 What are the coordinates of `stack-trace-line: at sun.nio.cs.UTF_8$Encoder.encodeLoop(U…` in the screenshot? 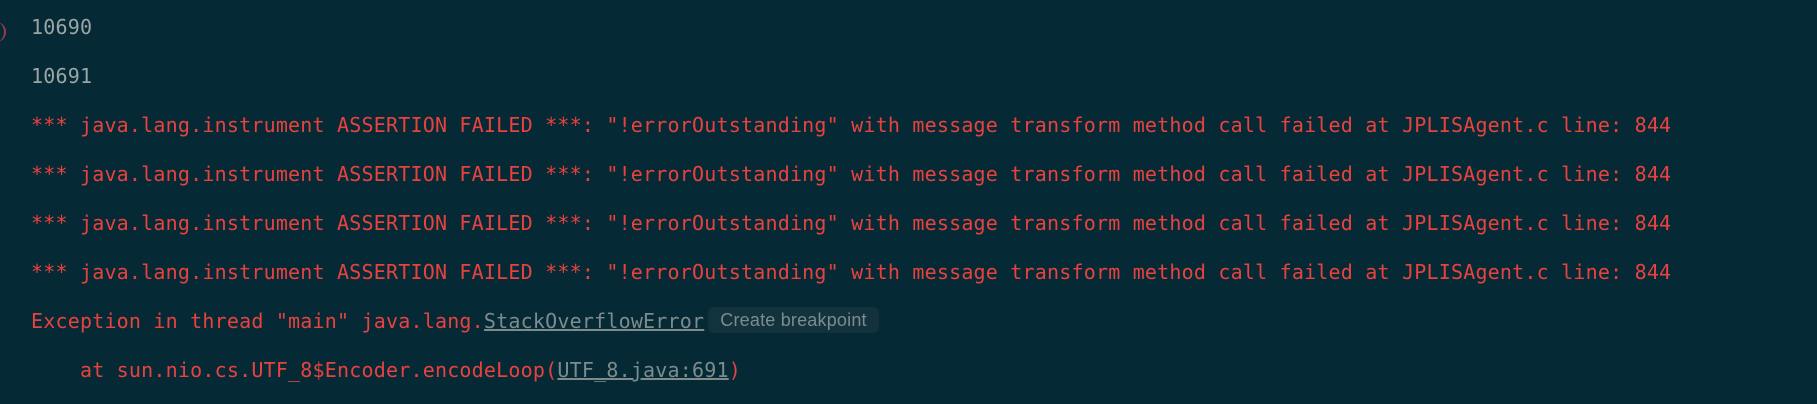 It's located at (386, 370).